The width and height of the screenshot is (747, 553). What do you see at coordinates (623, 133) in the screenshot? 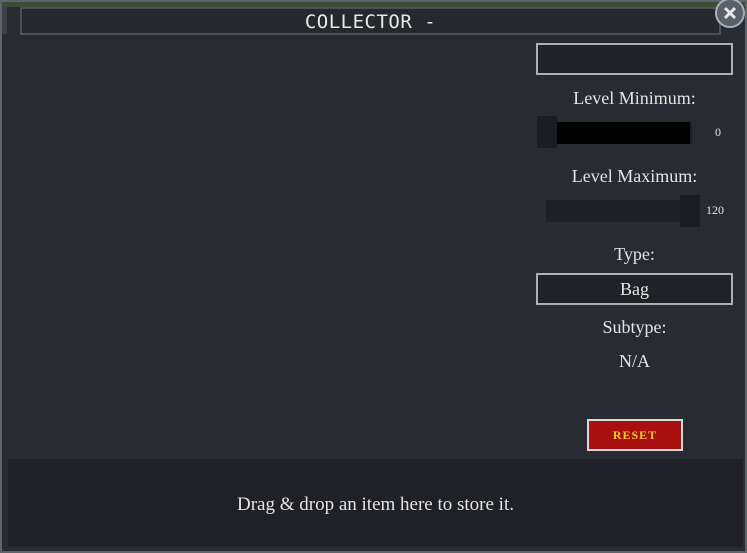
I see `level-minimum-slider-fill` at bounding box center [623, 133].